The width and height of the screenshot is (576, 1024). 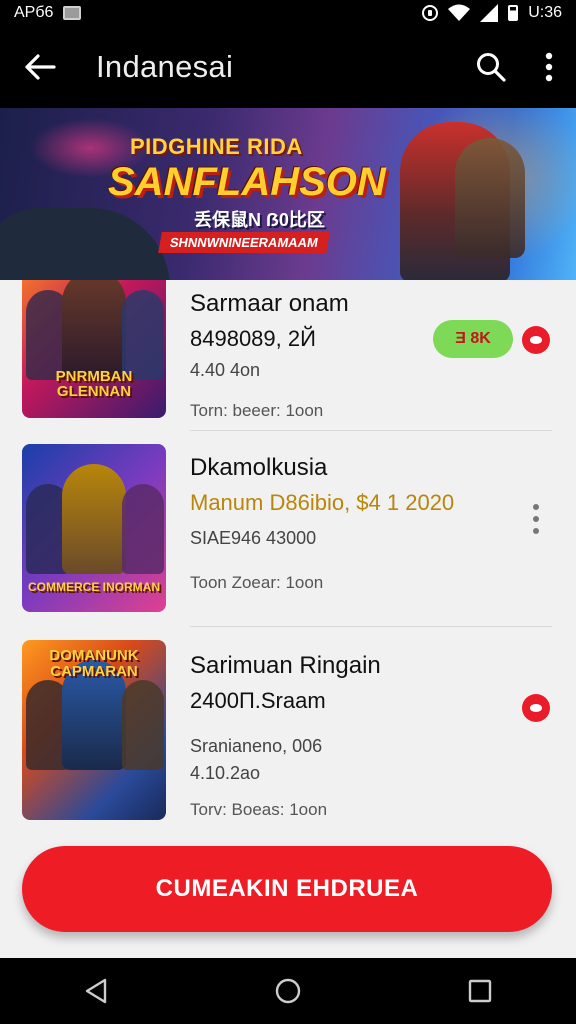 What do you see at coordinates (253, 538) in the screenshot?
I see `item-line: SIAE946 43000` at bounding box center [253, 538].